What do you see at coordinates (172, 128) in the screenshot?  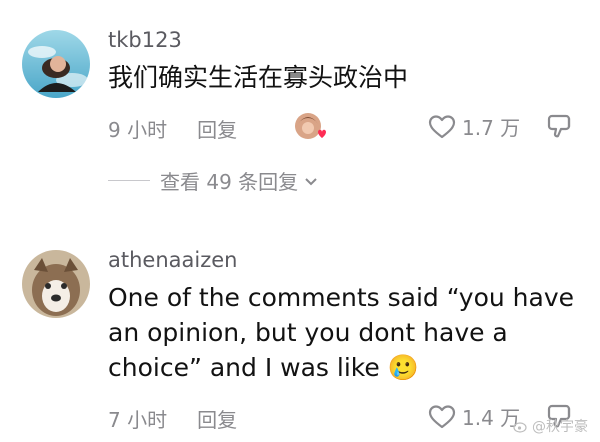 I see `comment-meta: 9 小时 回复` at bounding box center [172, 128].